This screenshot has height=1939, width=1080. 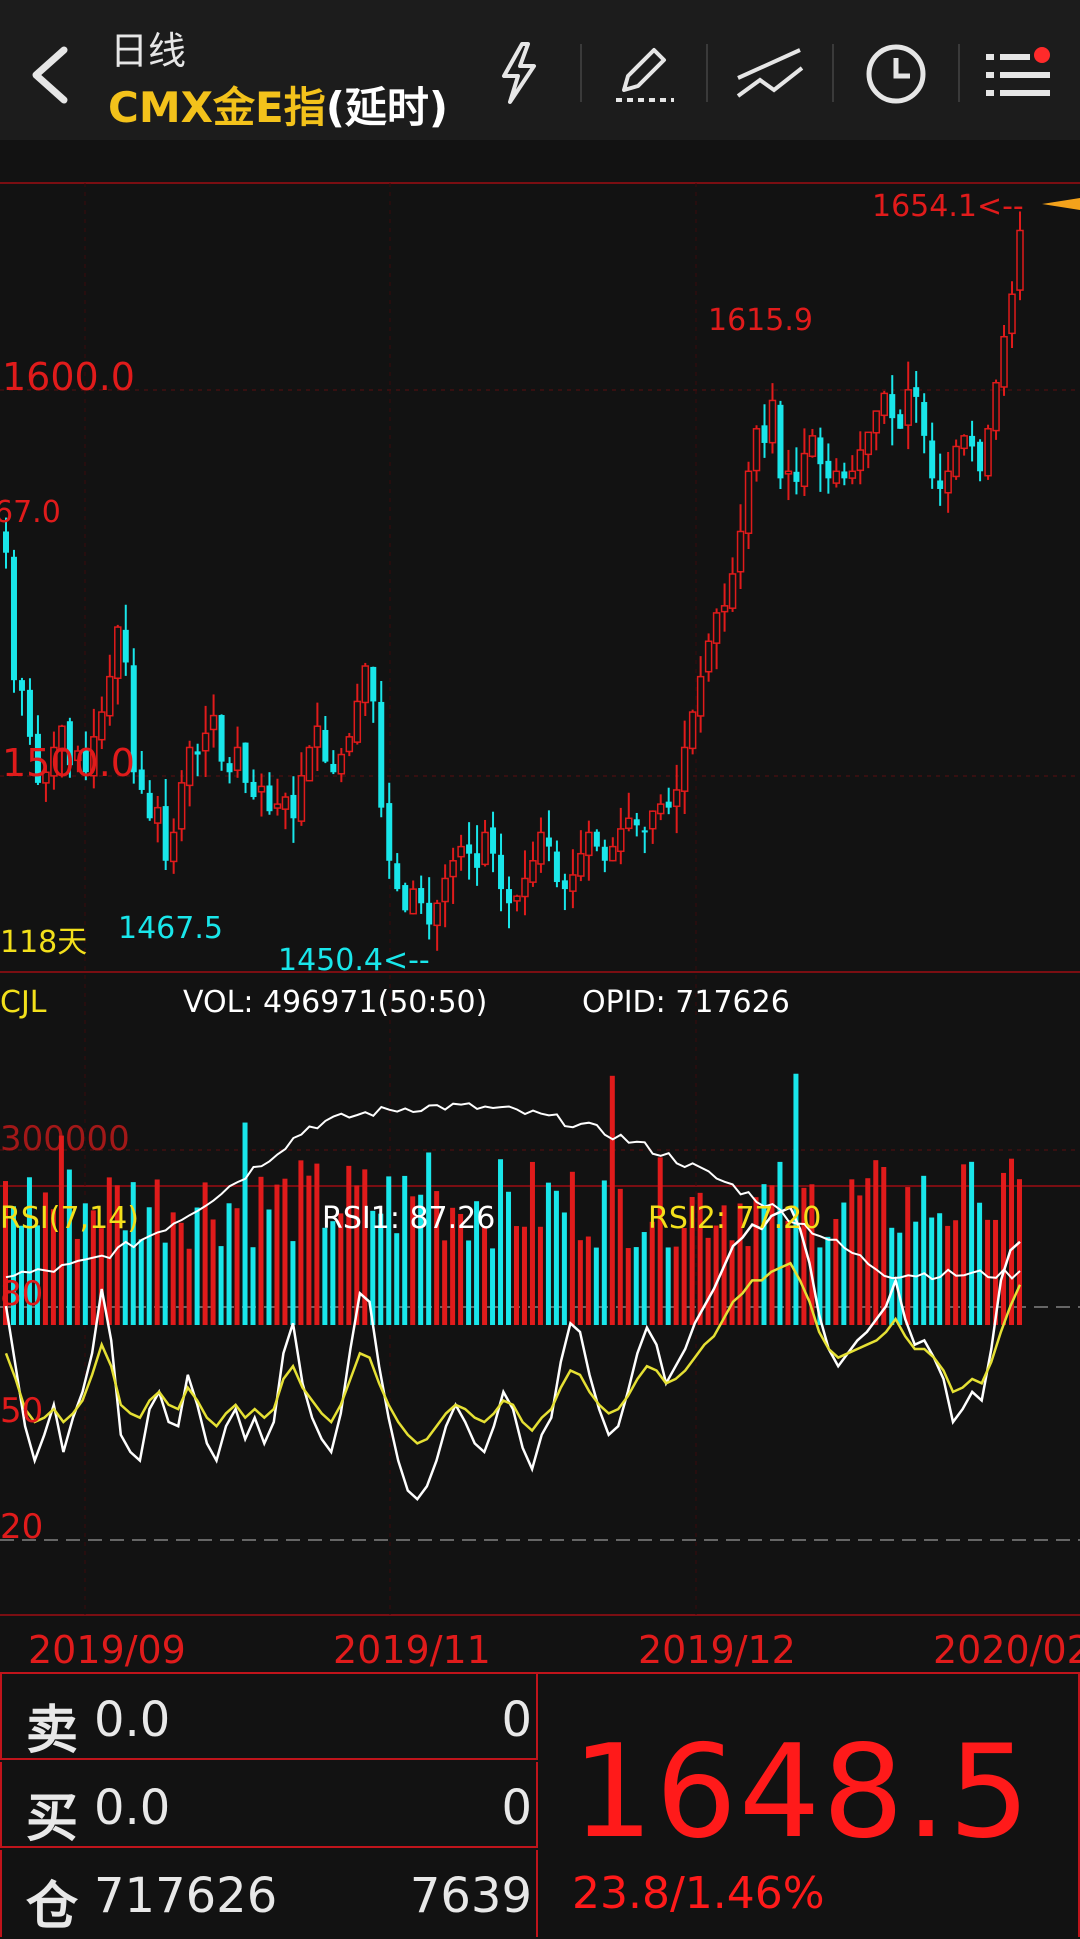 What do you see at coordinates (760, 320) in the screenshot?
I see `peak-price-label: 1615.9` at bounding box center [760, 320].